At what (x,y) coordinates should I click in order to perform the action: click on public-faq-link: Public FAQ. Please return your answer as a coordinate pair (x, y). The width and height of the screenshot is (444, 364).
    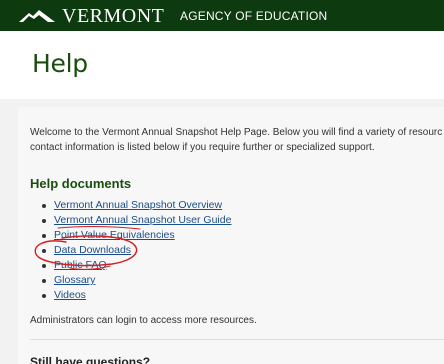
    Looking at the image, I should click on (80, 265).